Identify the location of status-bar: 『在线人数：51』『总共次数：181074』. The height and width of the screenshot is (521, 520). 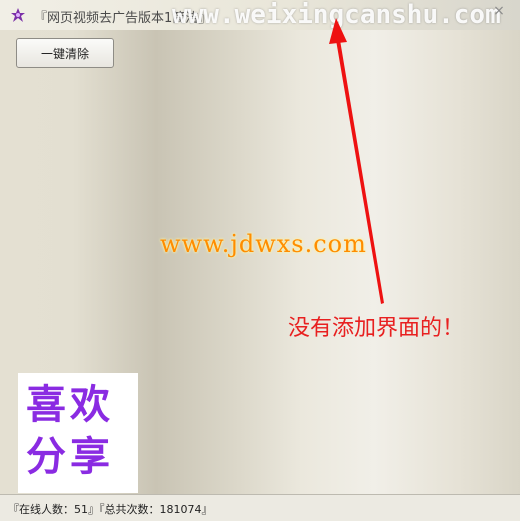
(260, 507).